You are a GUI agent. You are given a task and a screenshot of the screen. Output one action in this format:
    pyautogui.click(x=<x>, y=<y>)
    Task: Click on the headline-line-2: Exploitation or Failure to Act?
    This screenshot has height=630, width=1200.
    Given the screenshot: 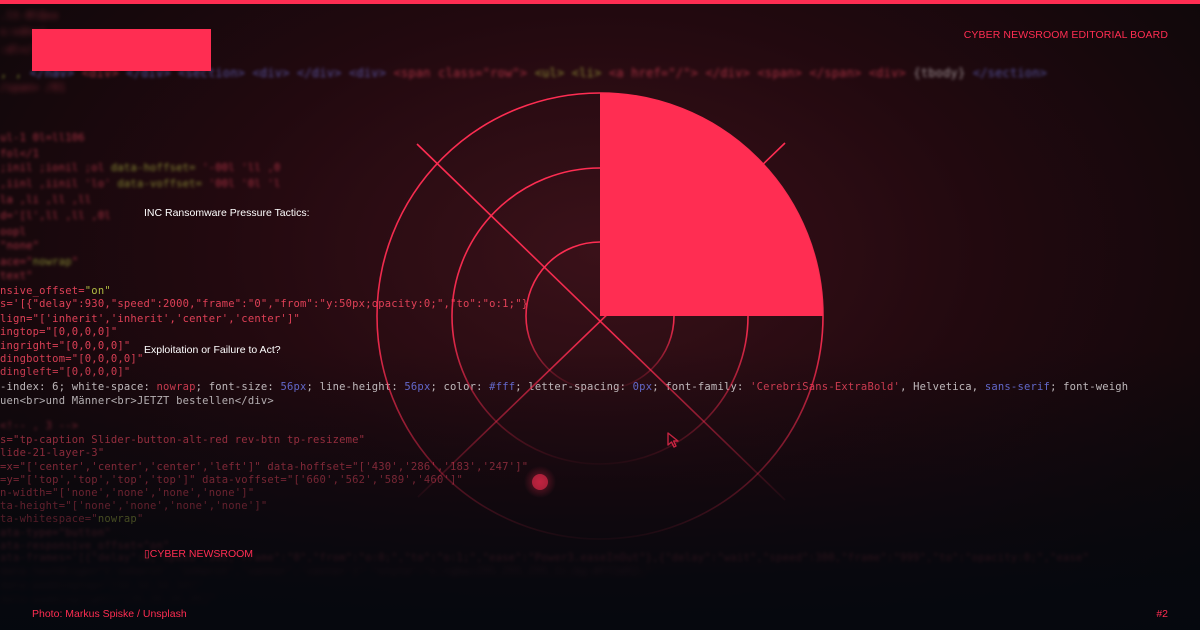 What is the action you would take?
    pyautogui.click(x=212, y=350)
    